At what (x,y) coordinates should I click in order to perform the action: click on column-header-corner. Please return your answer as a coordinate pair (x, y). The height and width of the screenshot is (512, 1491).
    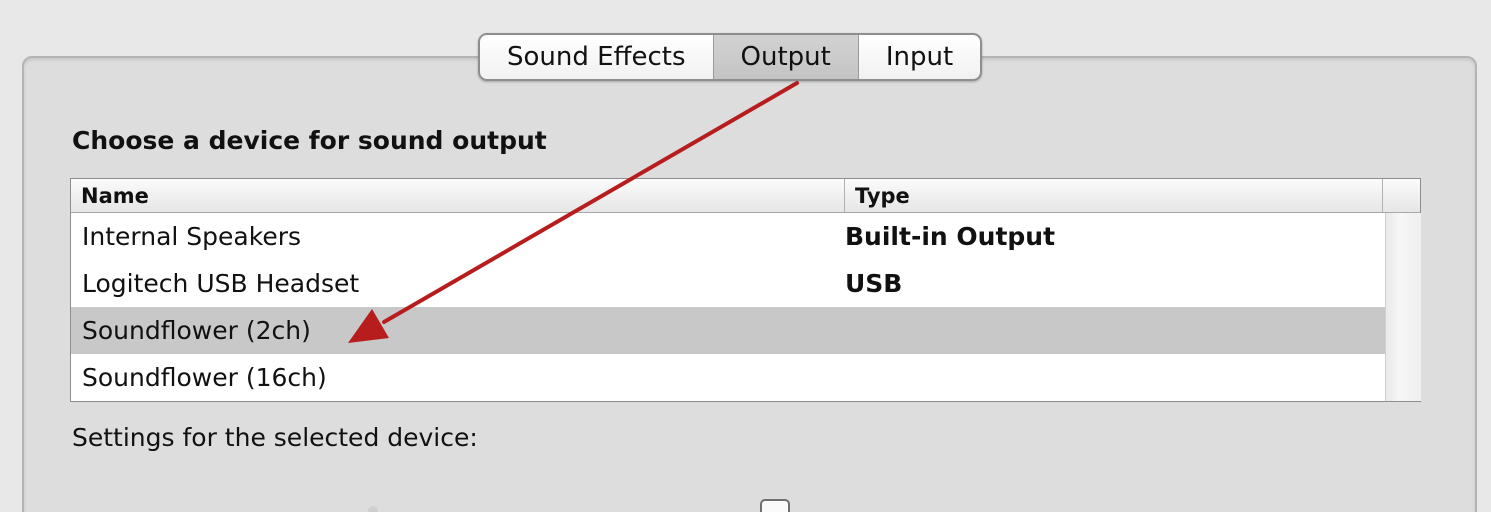
    Looking at the image, I should click on (1401, 195).